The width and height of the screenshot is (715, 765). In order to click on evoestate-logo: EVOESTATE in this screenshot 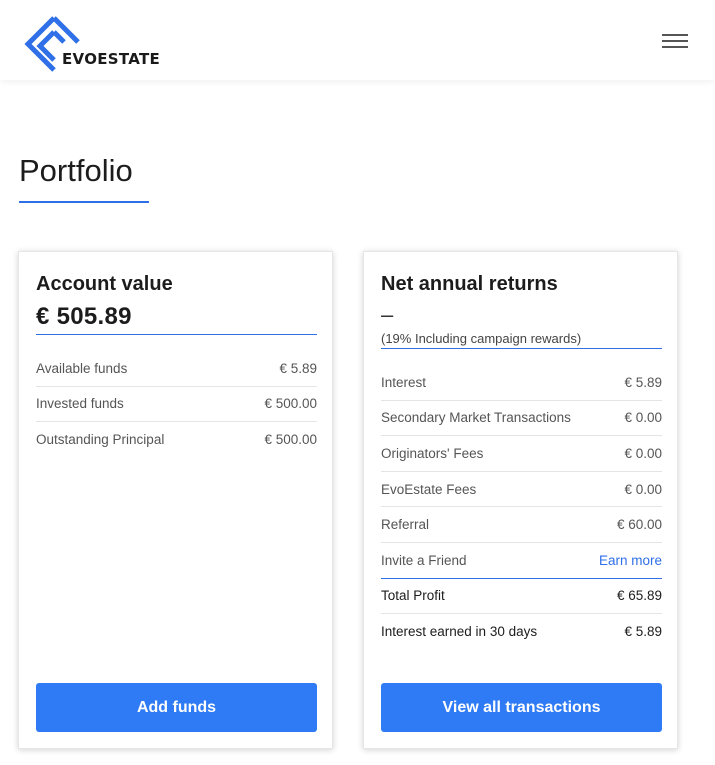, I will do `click(92, 43)`.